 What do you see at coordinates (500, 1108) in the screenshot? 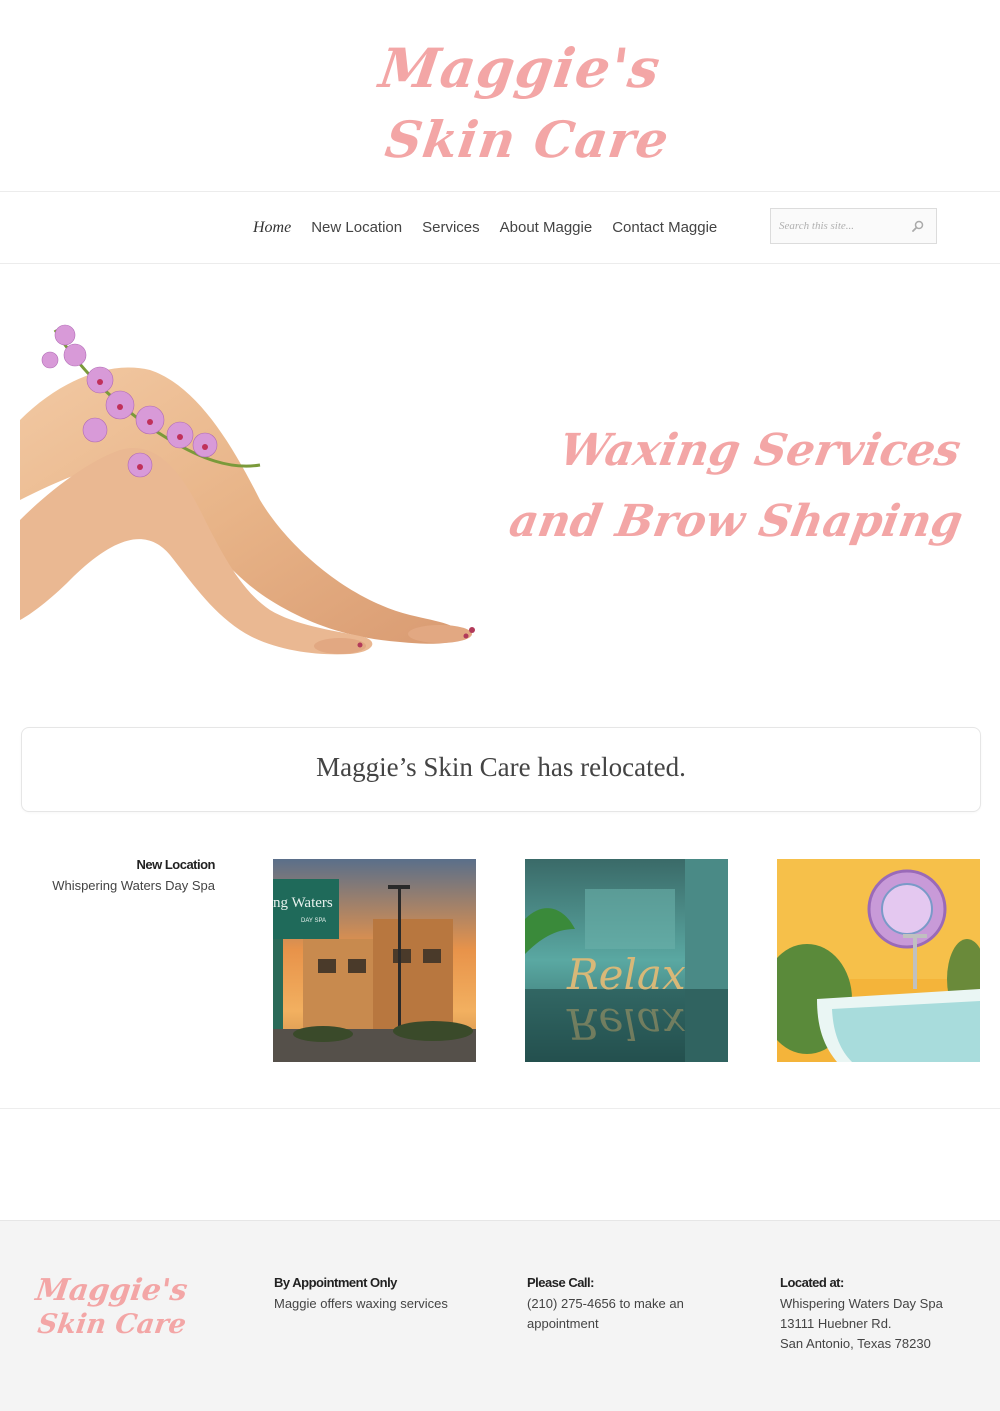
I see `section-divider` at bounding box center [500, 1108].